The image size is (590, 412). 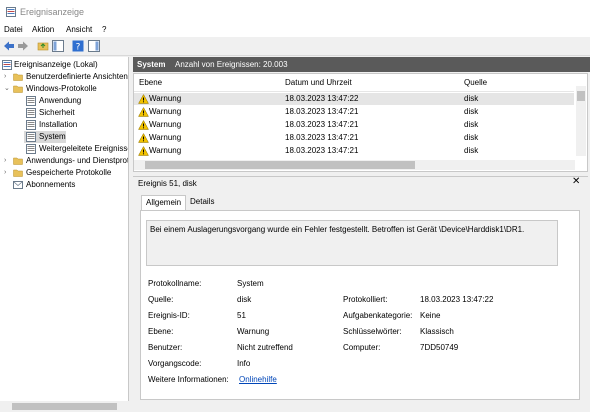 What do you see at coordinates (581, 96) in the screenshot?
I see `list-scrollbar-thumb` at bounding box center [581, 96].